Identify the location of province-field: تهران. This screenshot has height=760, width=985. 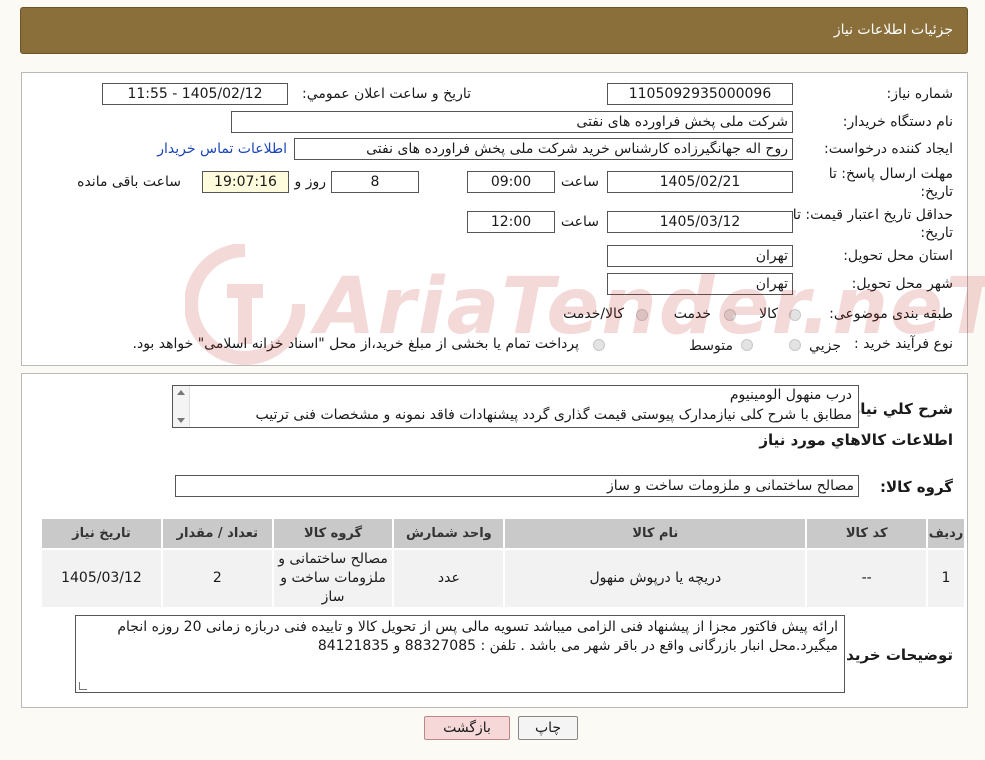
(700, 256).